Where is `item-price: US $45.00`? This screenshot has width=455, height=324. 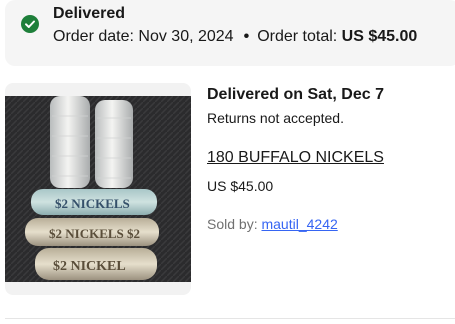 item-price: US $45.00 is located at coordinates (240, 186).